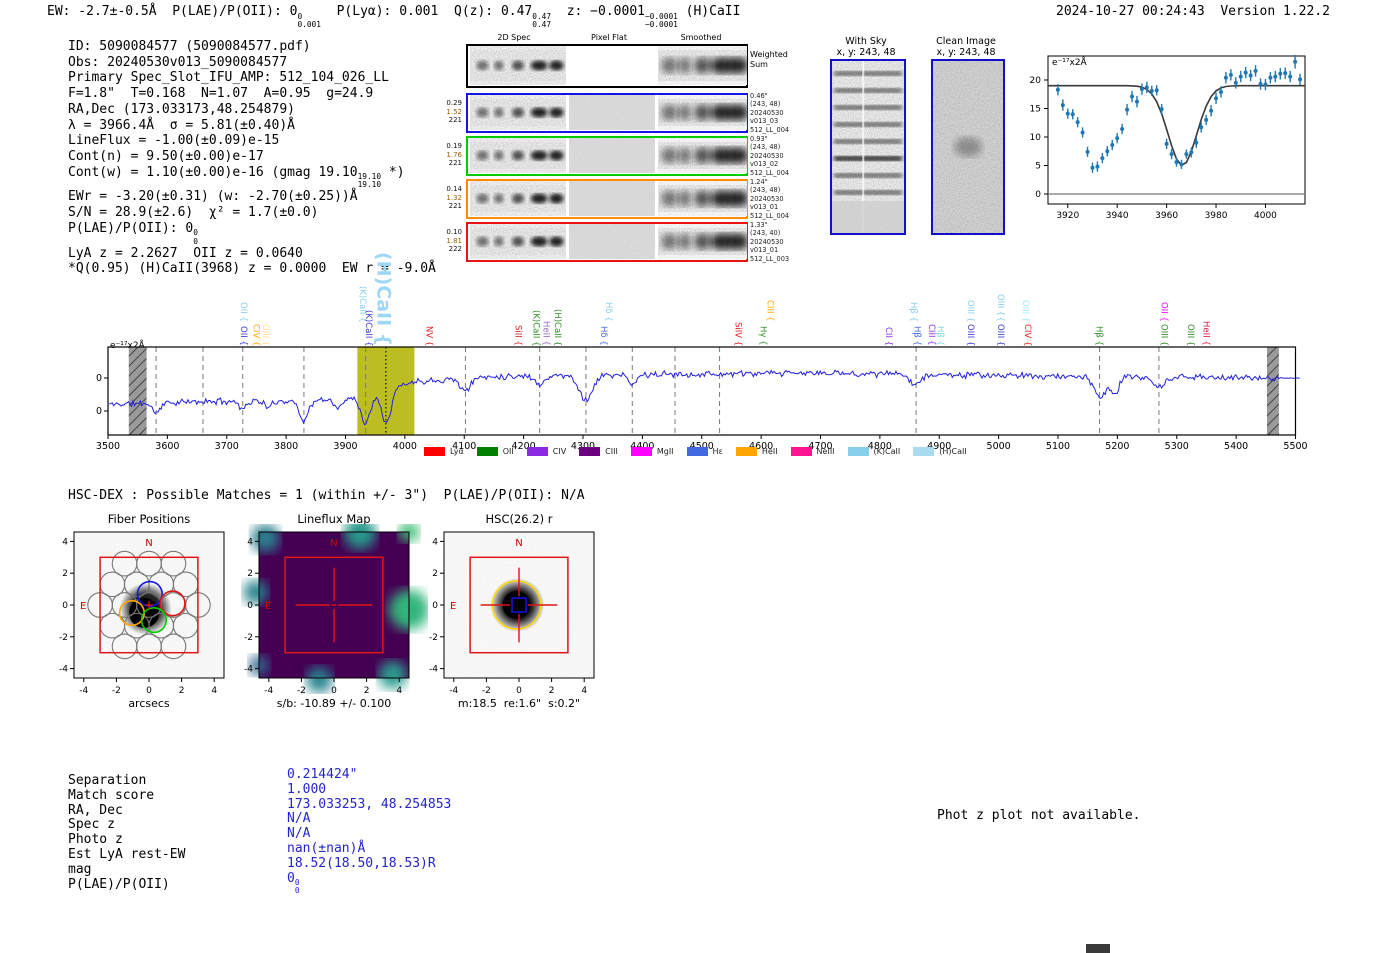 This screenshot has width=1400, height=953. What do you see at coordinates (940, 451) in the screenshot?
I see `legend-item: (H)CaII` at bounding box center [940, 451].